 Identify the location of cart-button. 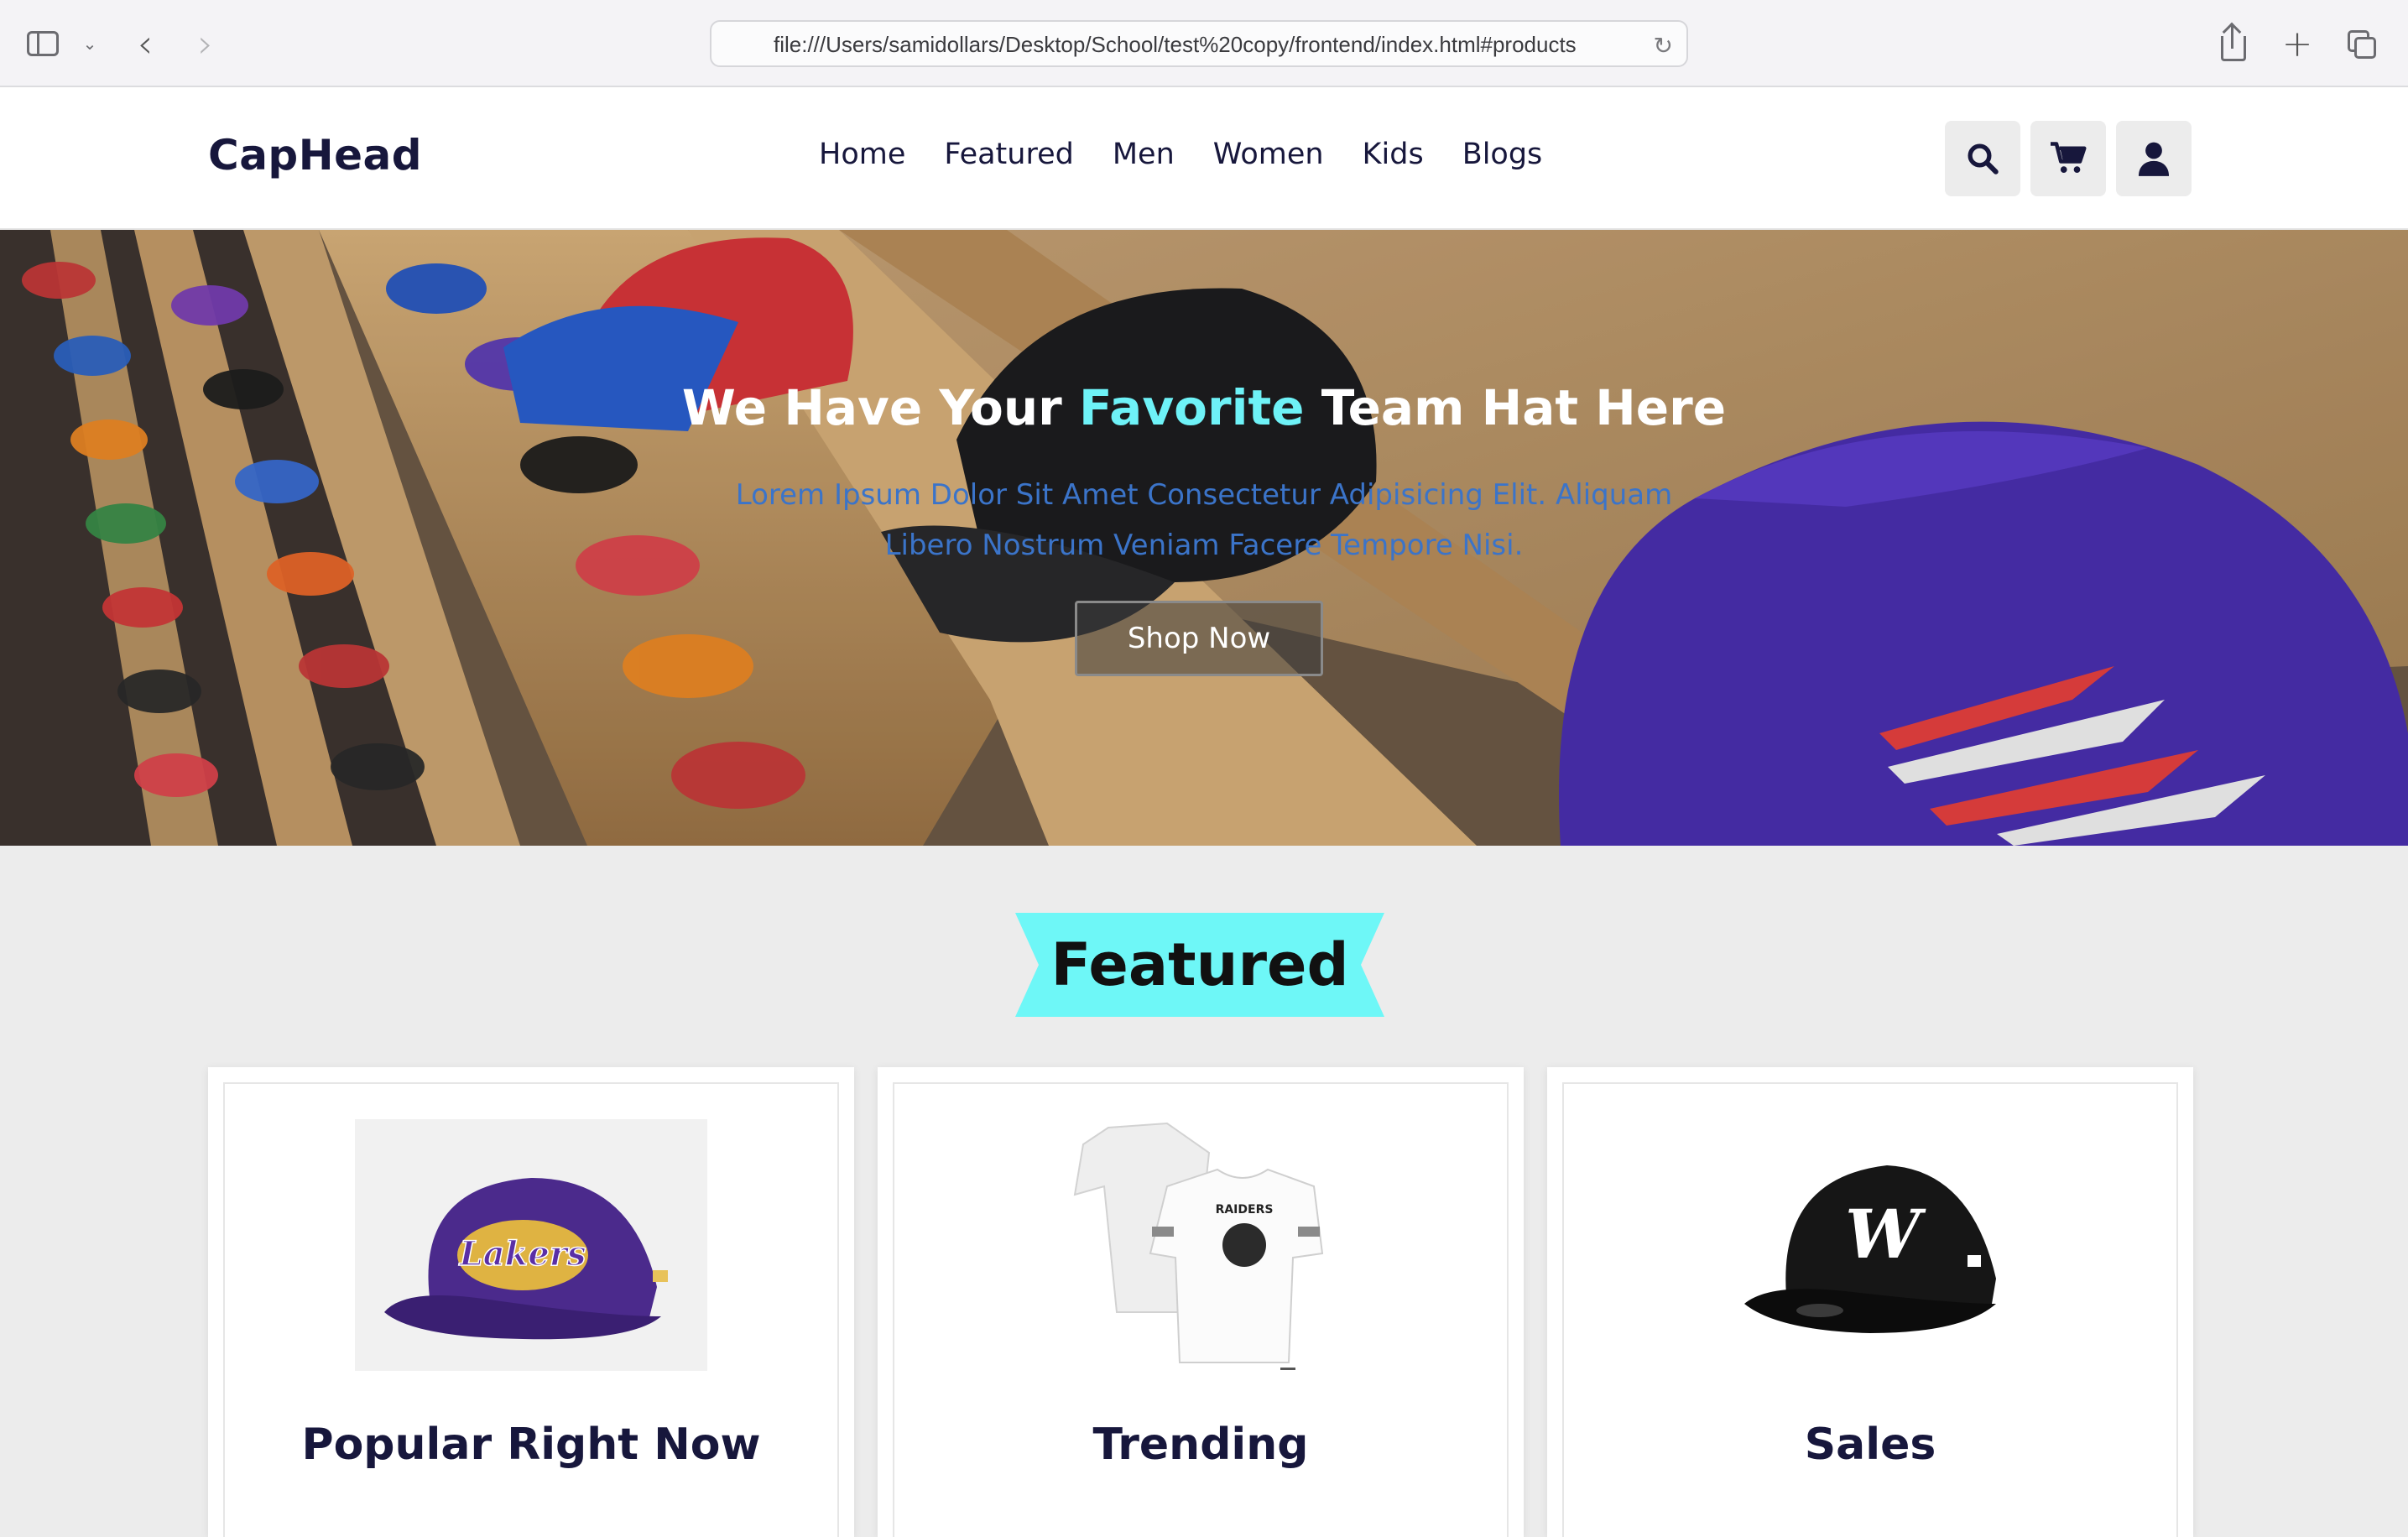
(2068, 159).